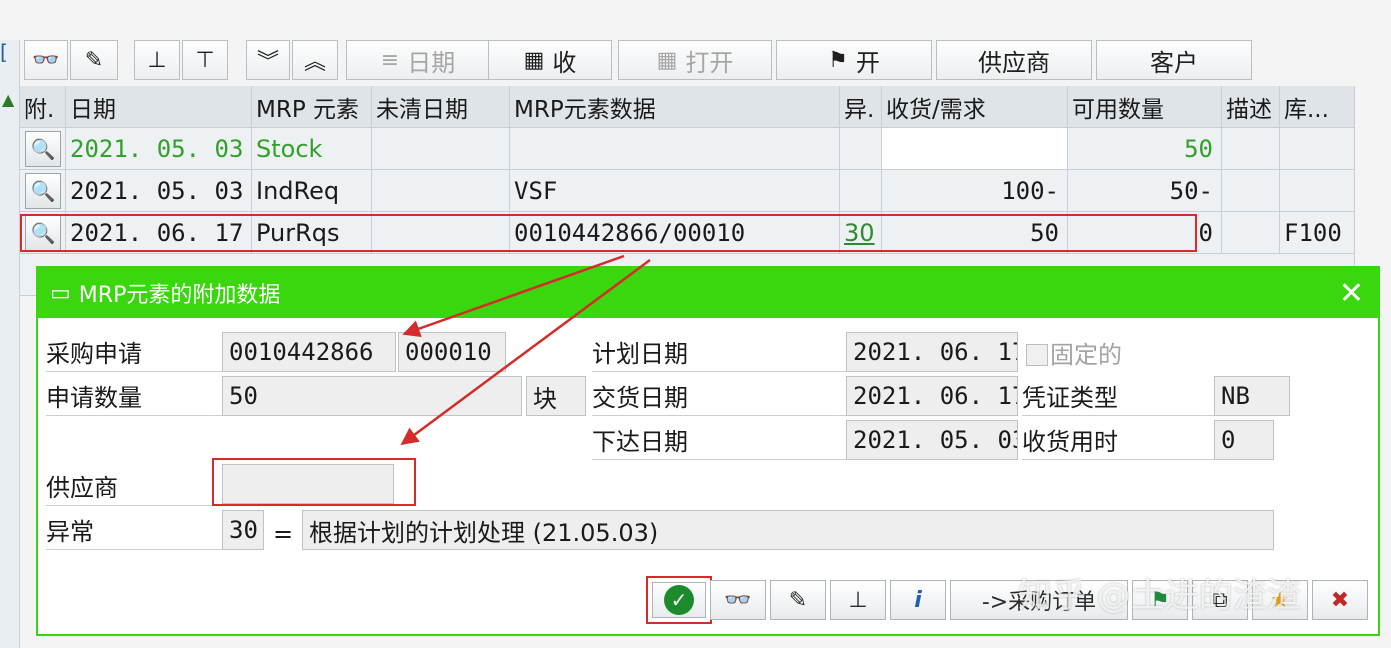 Image resolution: width=1391 pixels, height=648 pixels. Describe the element at coordinates (441, 149) in the screenshot. I see `open-date-cell` at that location.